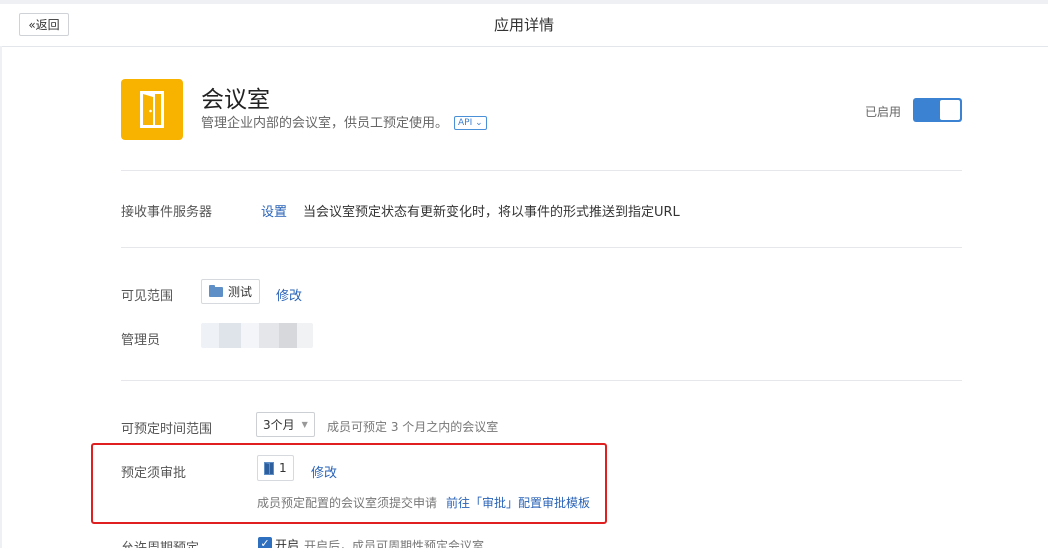 This screenshot has height=548, width=1048. What do you see at coordinates (465, 123) in the screenshot?
I see `api-tag-label: API` at bounding box center [465, 123].